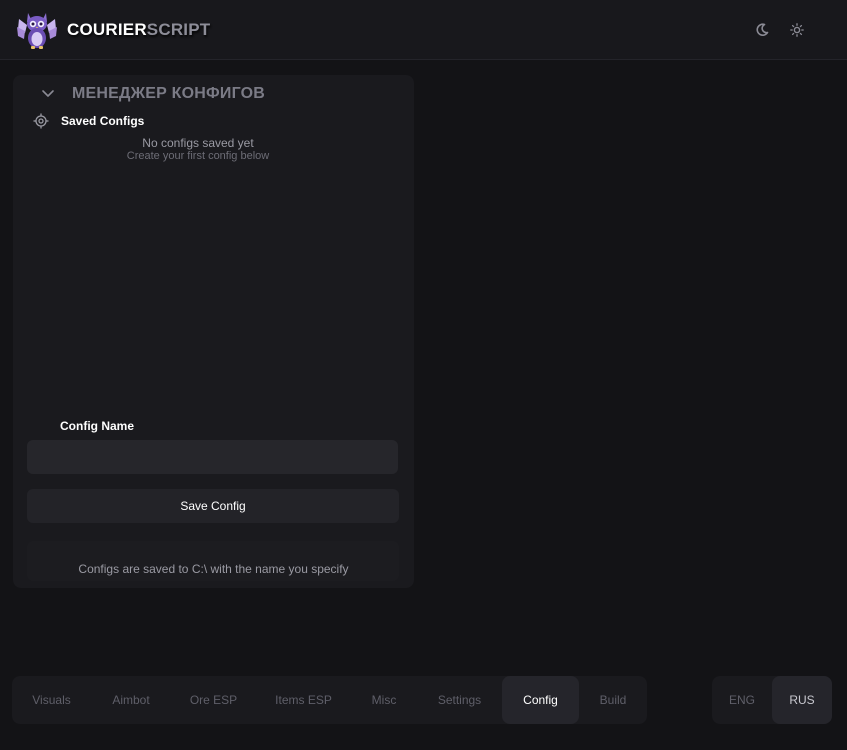 The width and height of the screenshot is (847, 750). Describe the element at coordinates (212, 457) in the screenshot. I see `config-name-input` at that location.